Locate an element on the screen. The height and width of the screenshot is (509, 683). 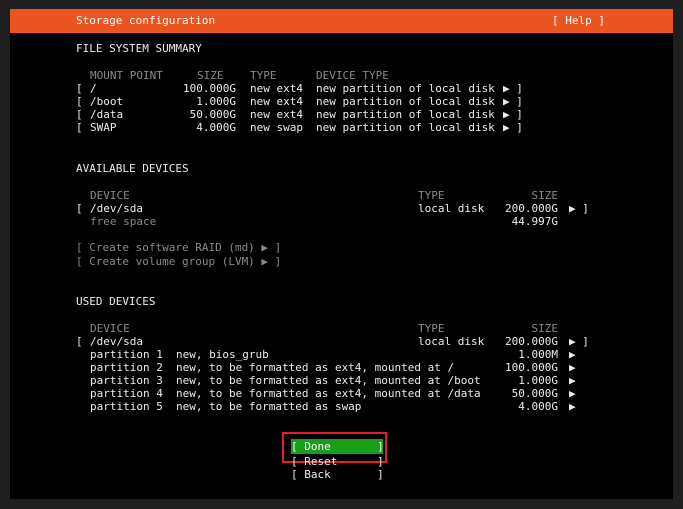
partition-size: 100.000G is located at coordinates (531, 367).